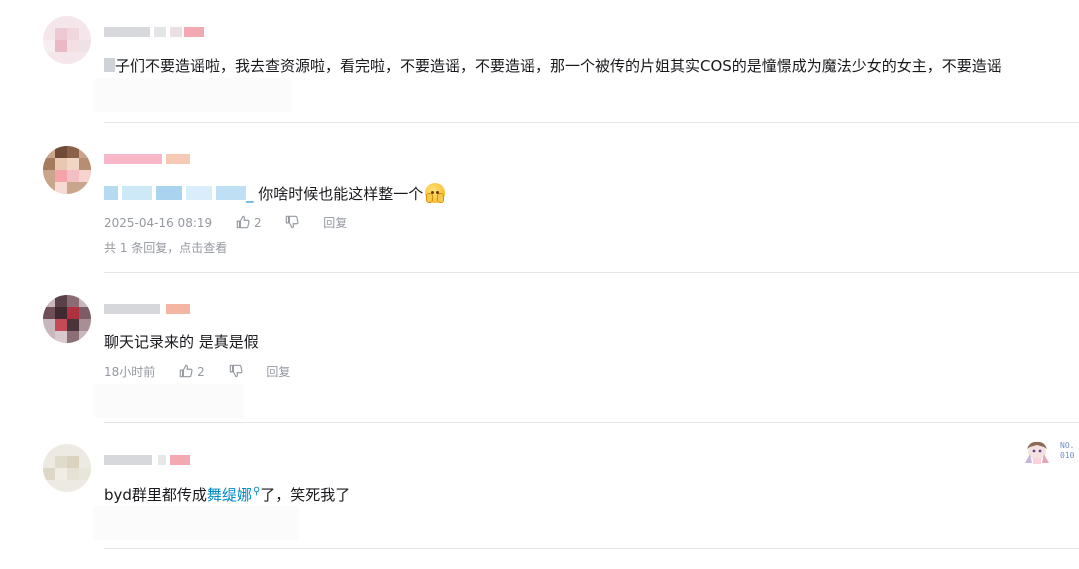 The height and width of the screenshot is (569, 1079). Describe the element at coordinates (1067, 450) in the screenshot. I see `fan-badge-number: NO. 010` at that location.